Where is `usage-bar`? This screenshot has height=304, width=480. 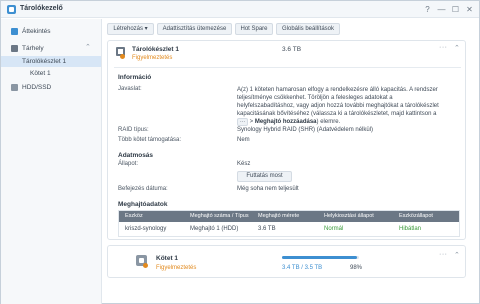 usage-bar is located at coordinates (320, 257).